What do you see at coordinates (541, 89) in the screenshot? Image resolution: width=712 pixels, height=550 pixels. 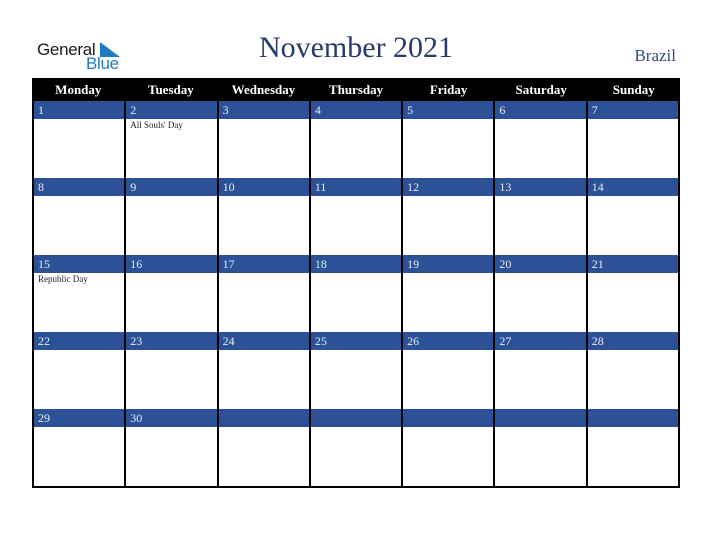 I see `weekday-saturday: Saturday` at bounding box center [541, 89].